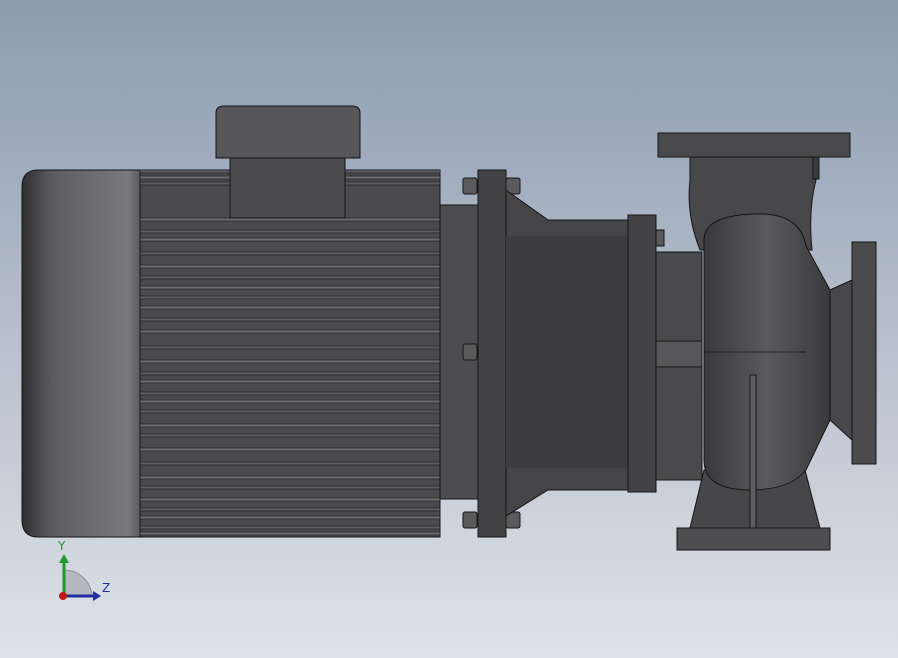  What do you see at coordinates (816, 168) in the screenshot?
I see `discharge-flange-tab` at bounding box center [816, 168].